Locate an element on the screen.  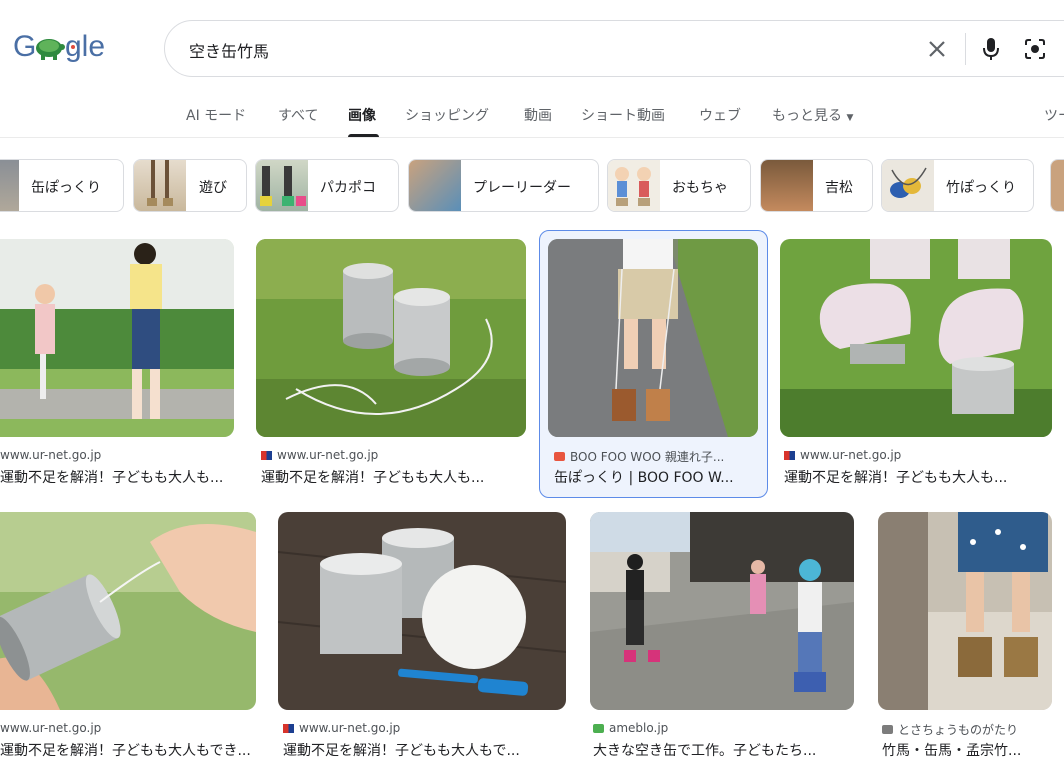
result-source: とさちょうものがたり is located at coordinates (950, 729).